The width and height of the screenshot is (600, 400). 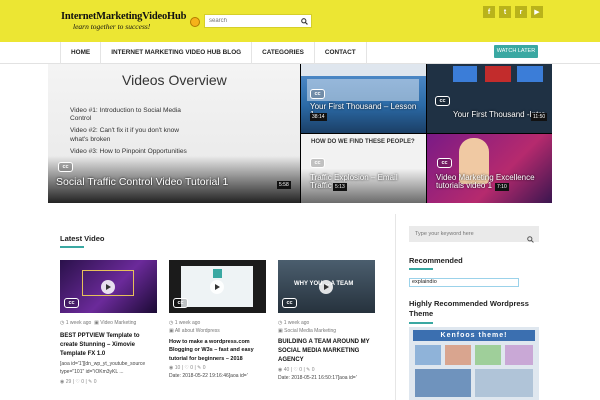 I want to click on sidebar-search, so click(x=474, y=234).